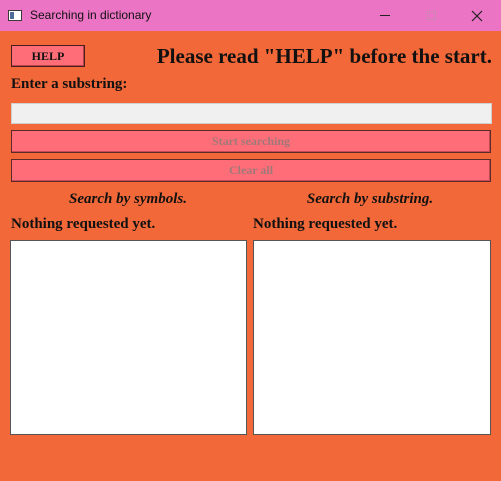  Describe the element at coordinates (48, 56) in the screenshot. I see `help-button: HELP` at that location.